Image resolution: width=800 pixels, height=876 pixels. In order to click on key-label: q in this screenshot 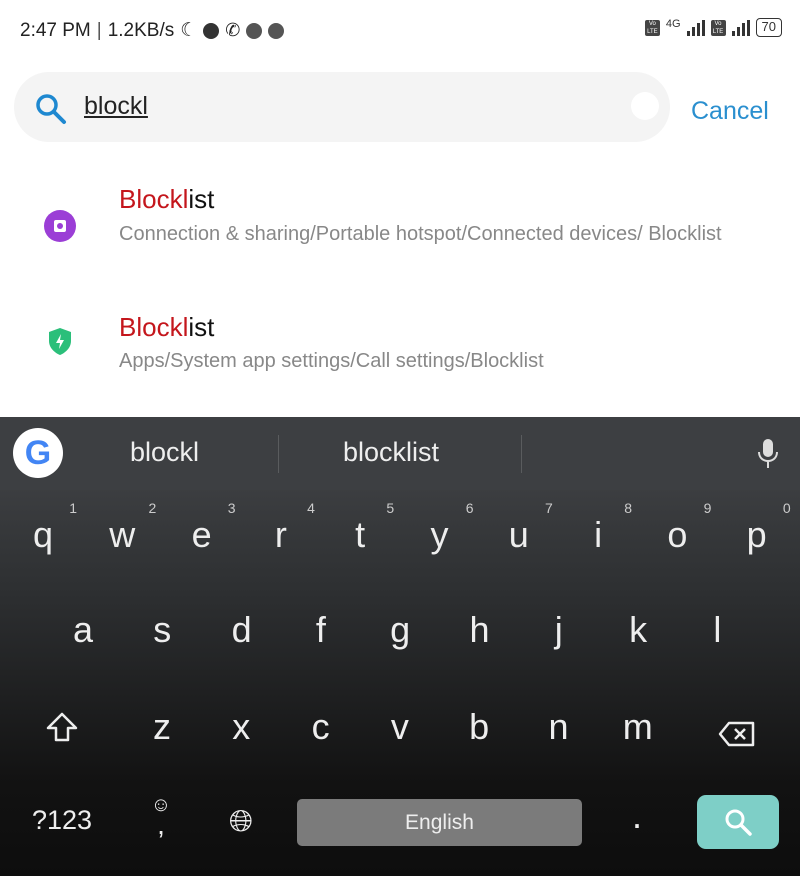, I will do `click(43, 534)`.